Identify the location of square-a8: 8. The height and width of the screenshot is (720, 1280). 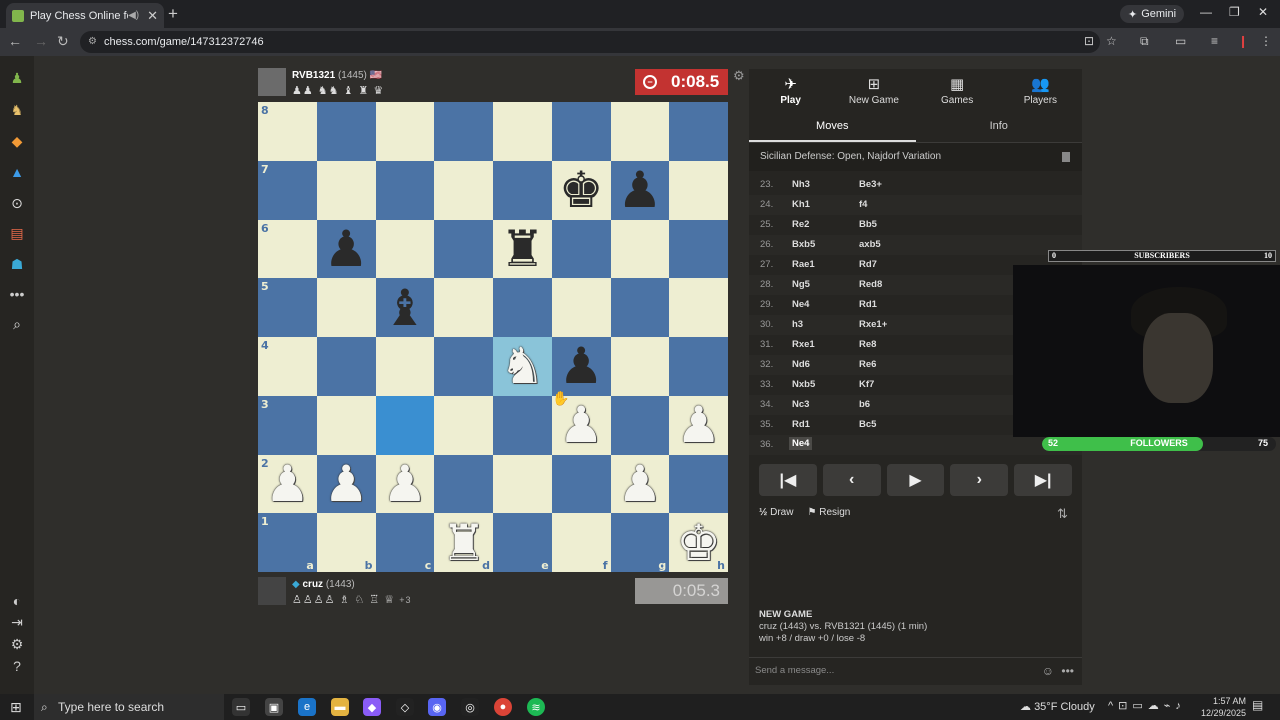
(287, 131).